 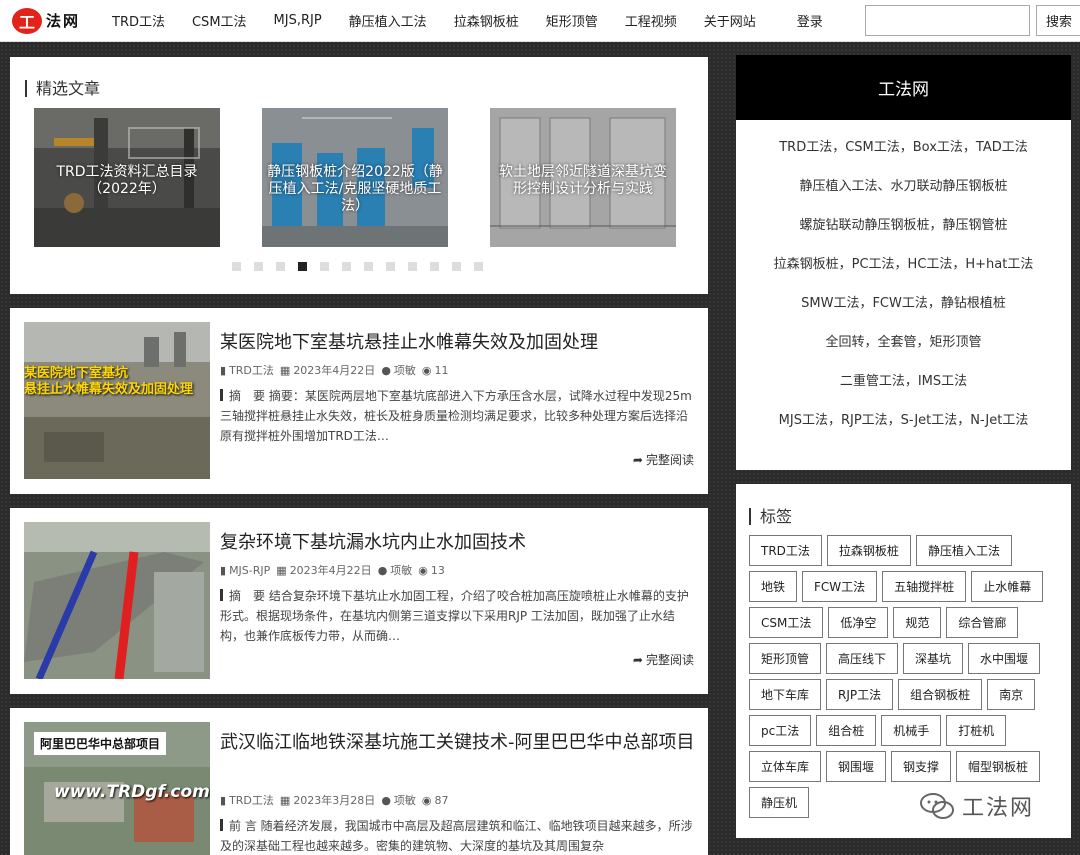 What do you see at coordinates (868, 550) in the screenshot?
I see `tag-item: 拉森钢板桩` at bounding box center [868, 550].